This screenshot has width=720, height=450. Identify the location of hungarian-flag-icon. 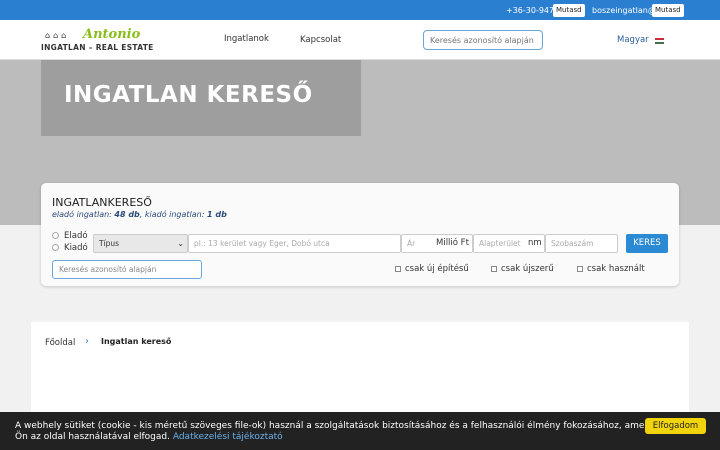
(659, 41).